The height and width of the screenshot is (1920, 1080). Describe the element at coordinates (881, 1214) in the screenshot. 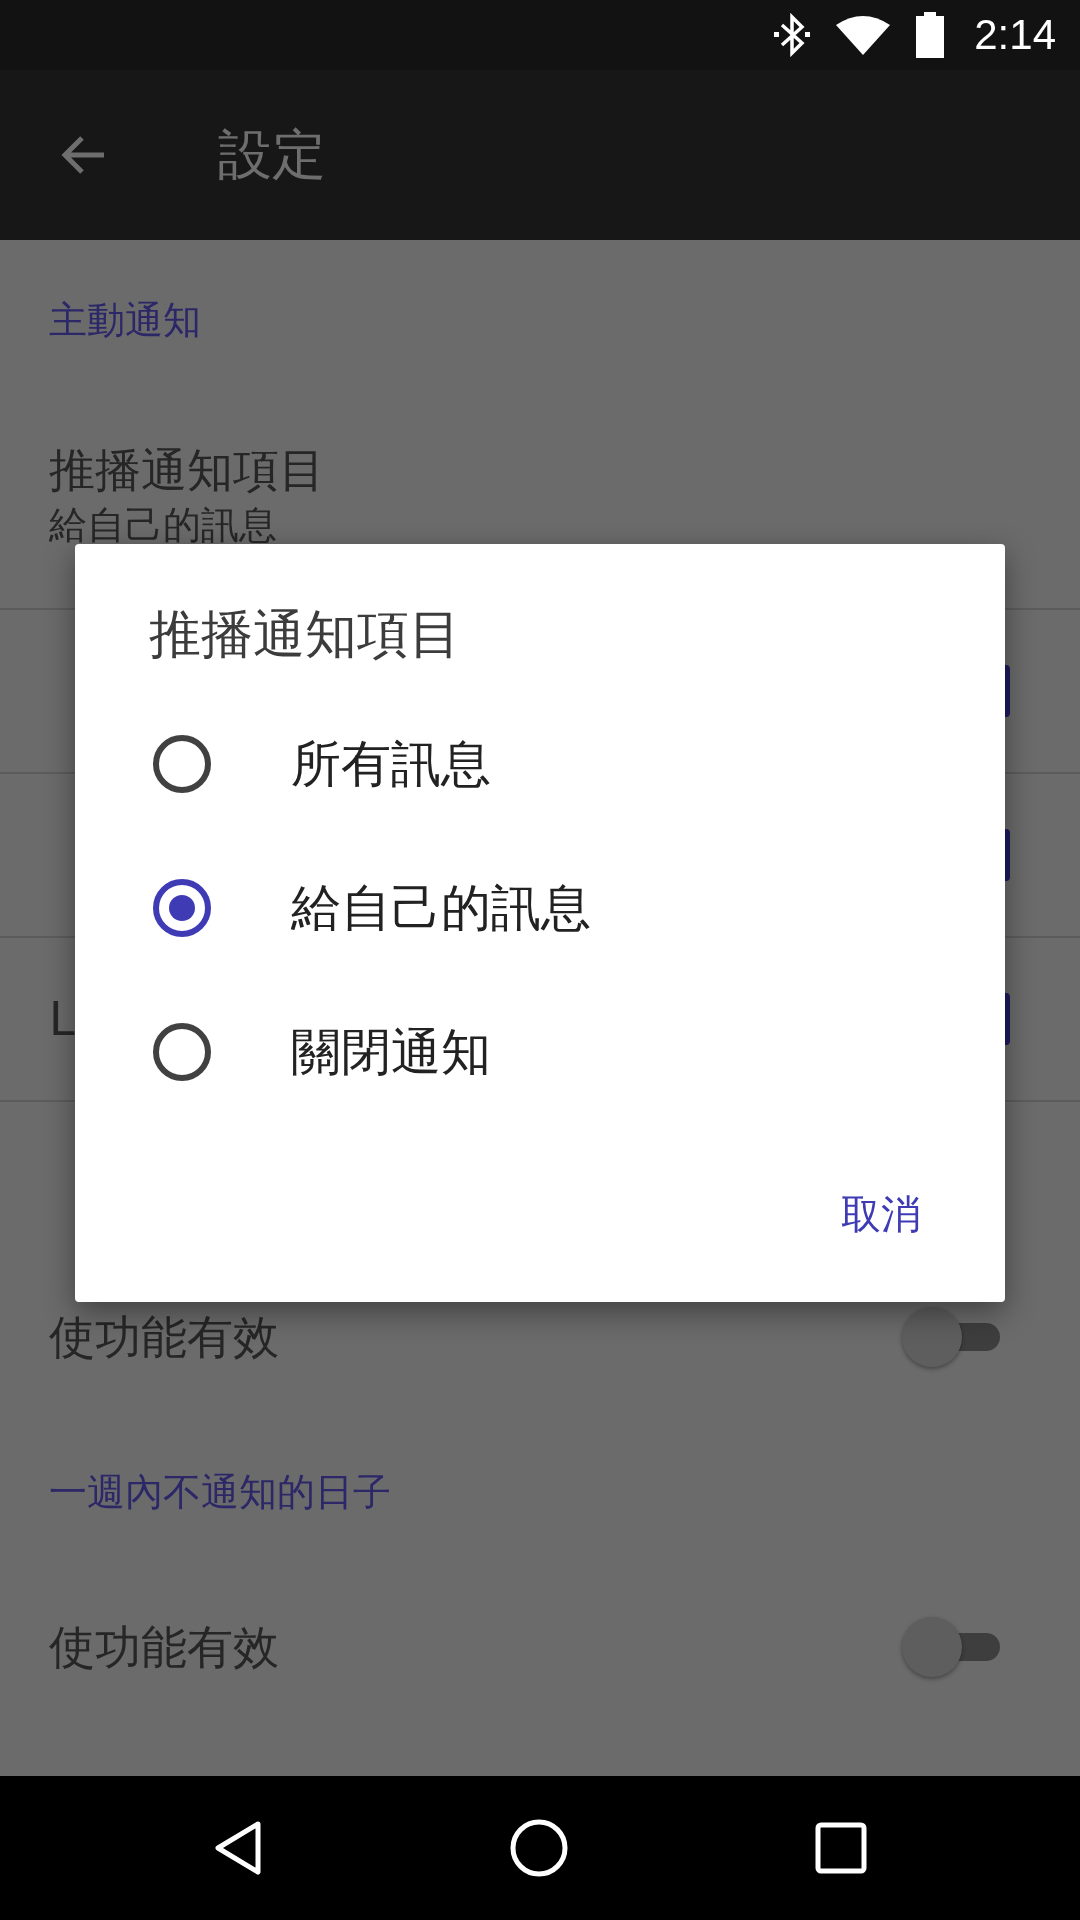

I see `cancel-button: 取消` at that location.